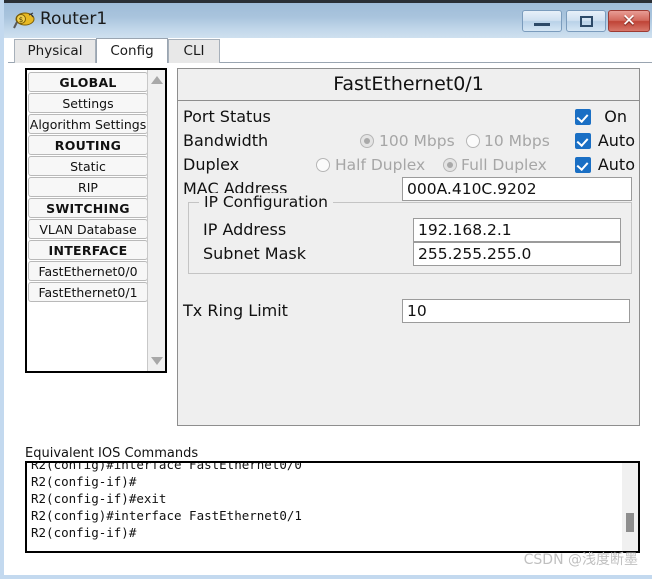 This screenshot has height=579, width=652. I want to click on ip-address-label: IP Address, so click(245, 229).